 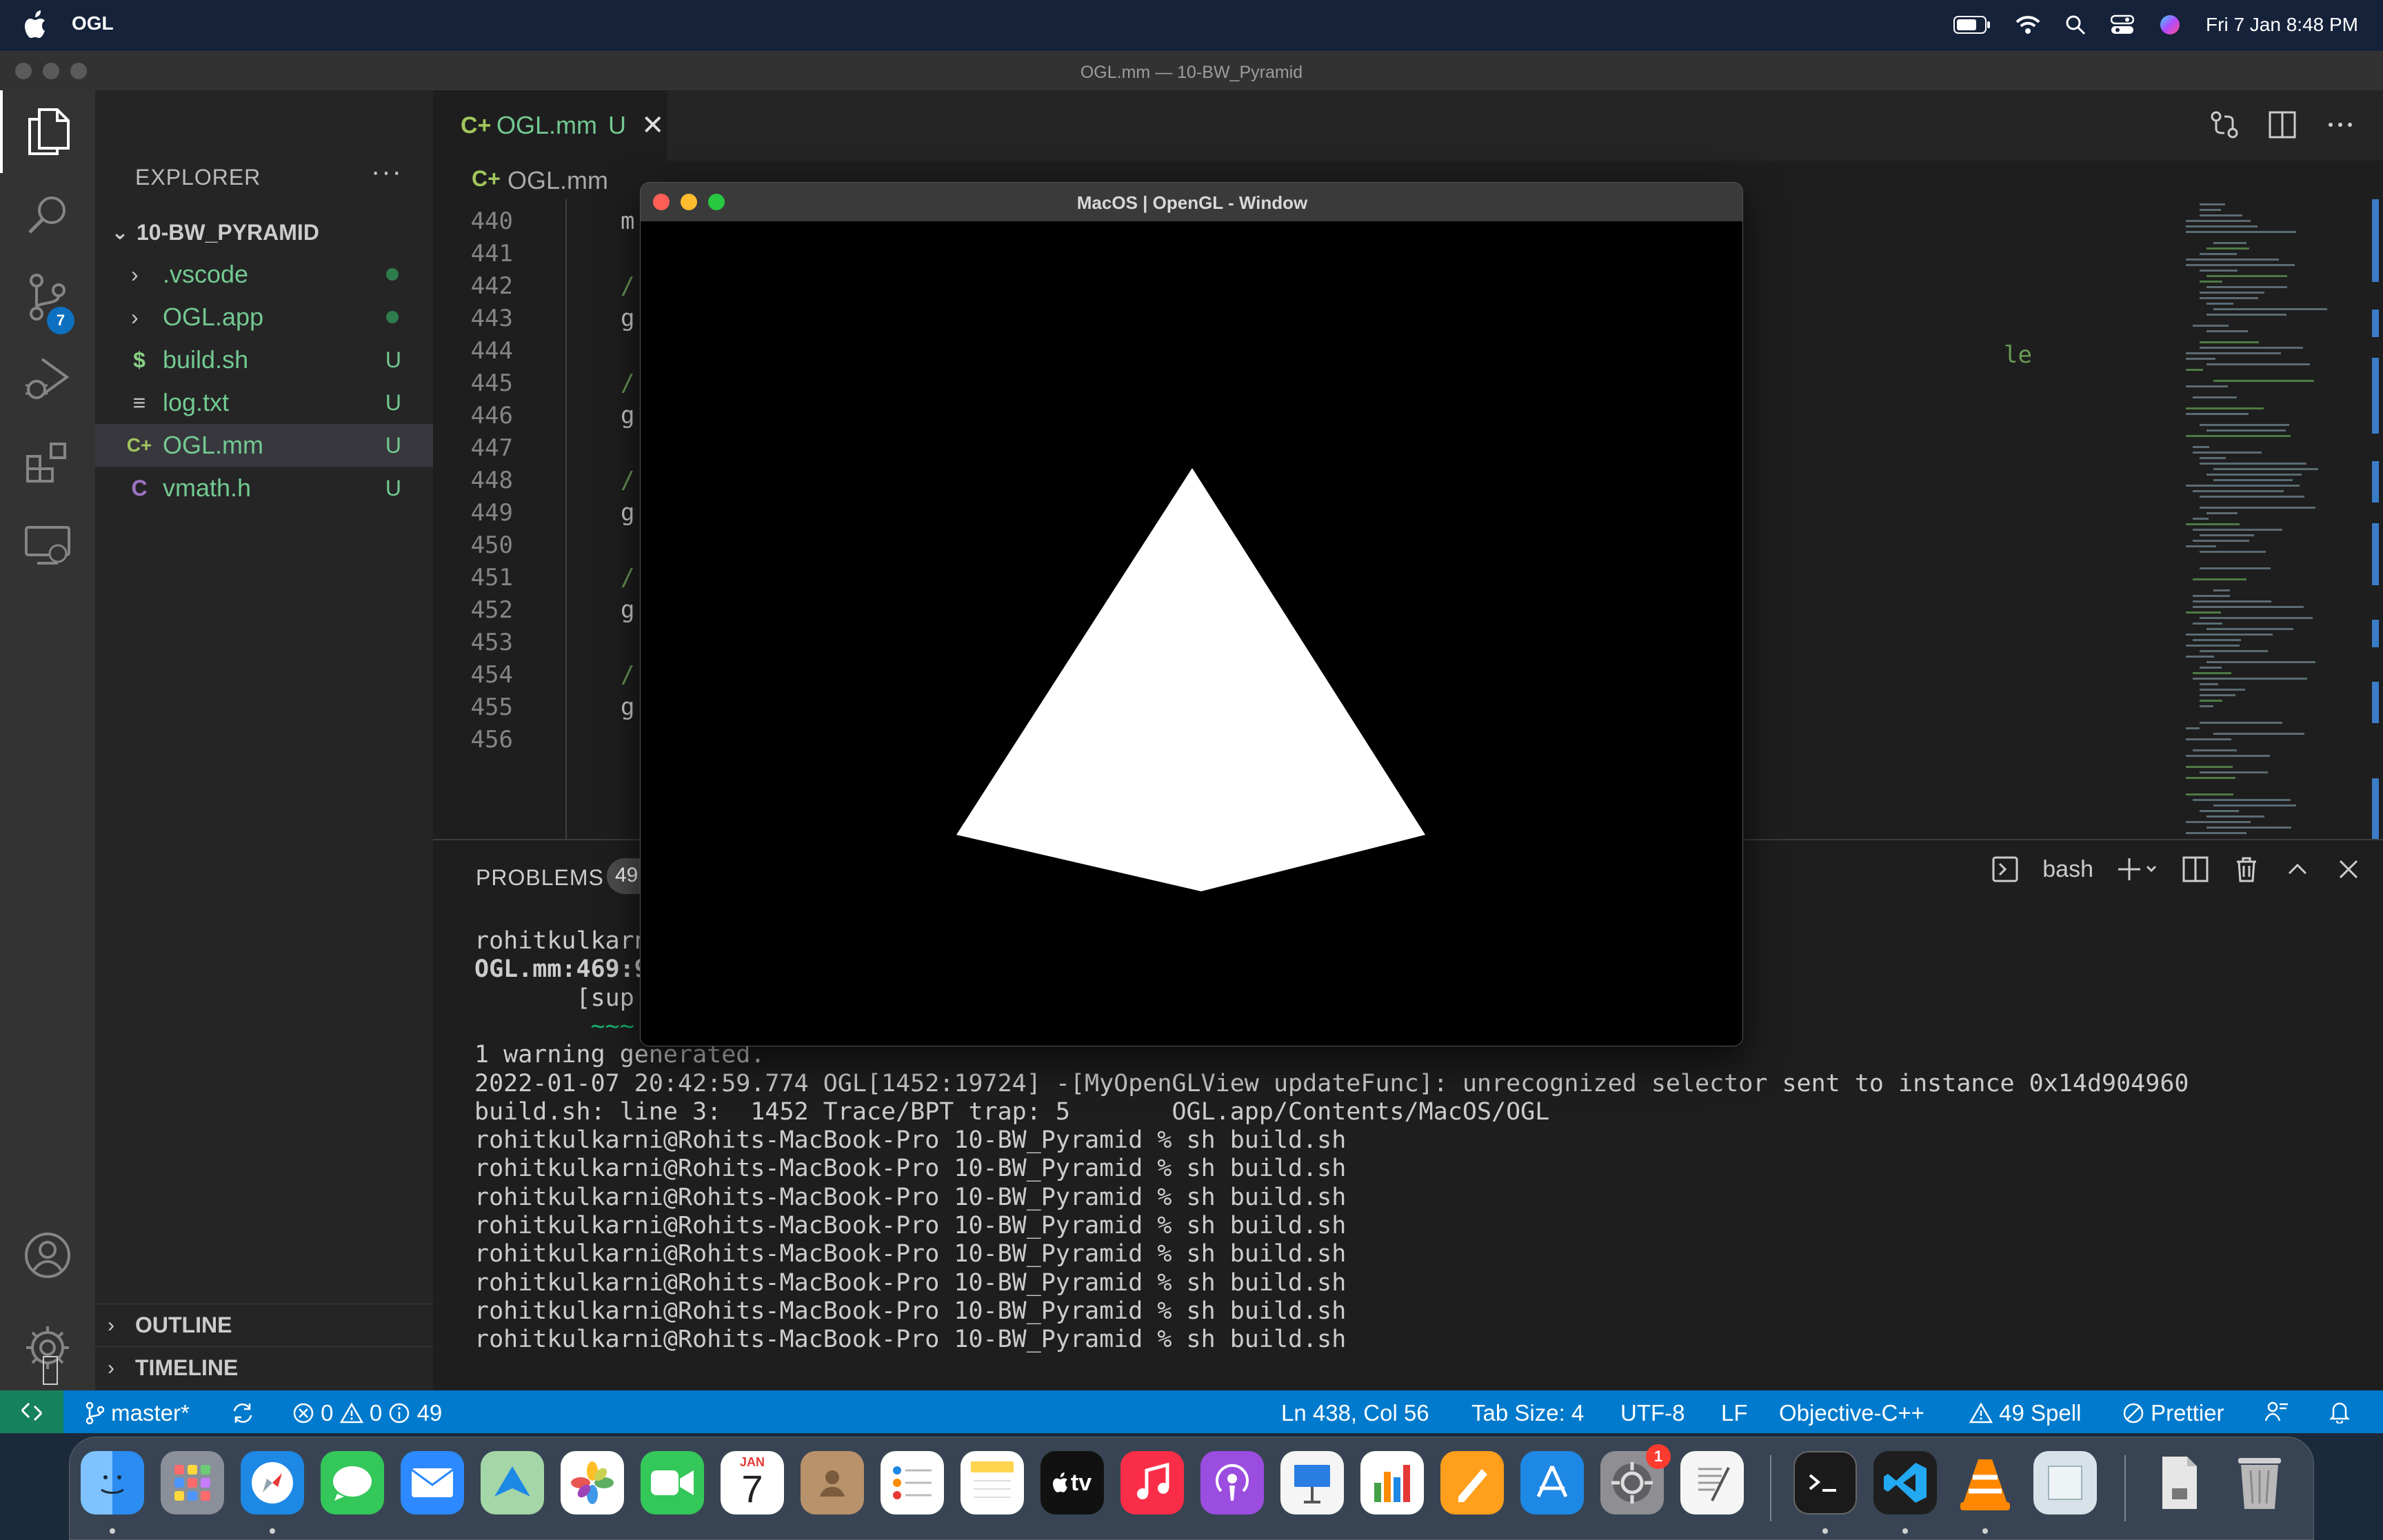 What do you see at coordinates (1825, 1483) in the screenshot?
I see `terminal-icon` at bounding box center [1825, 1483].